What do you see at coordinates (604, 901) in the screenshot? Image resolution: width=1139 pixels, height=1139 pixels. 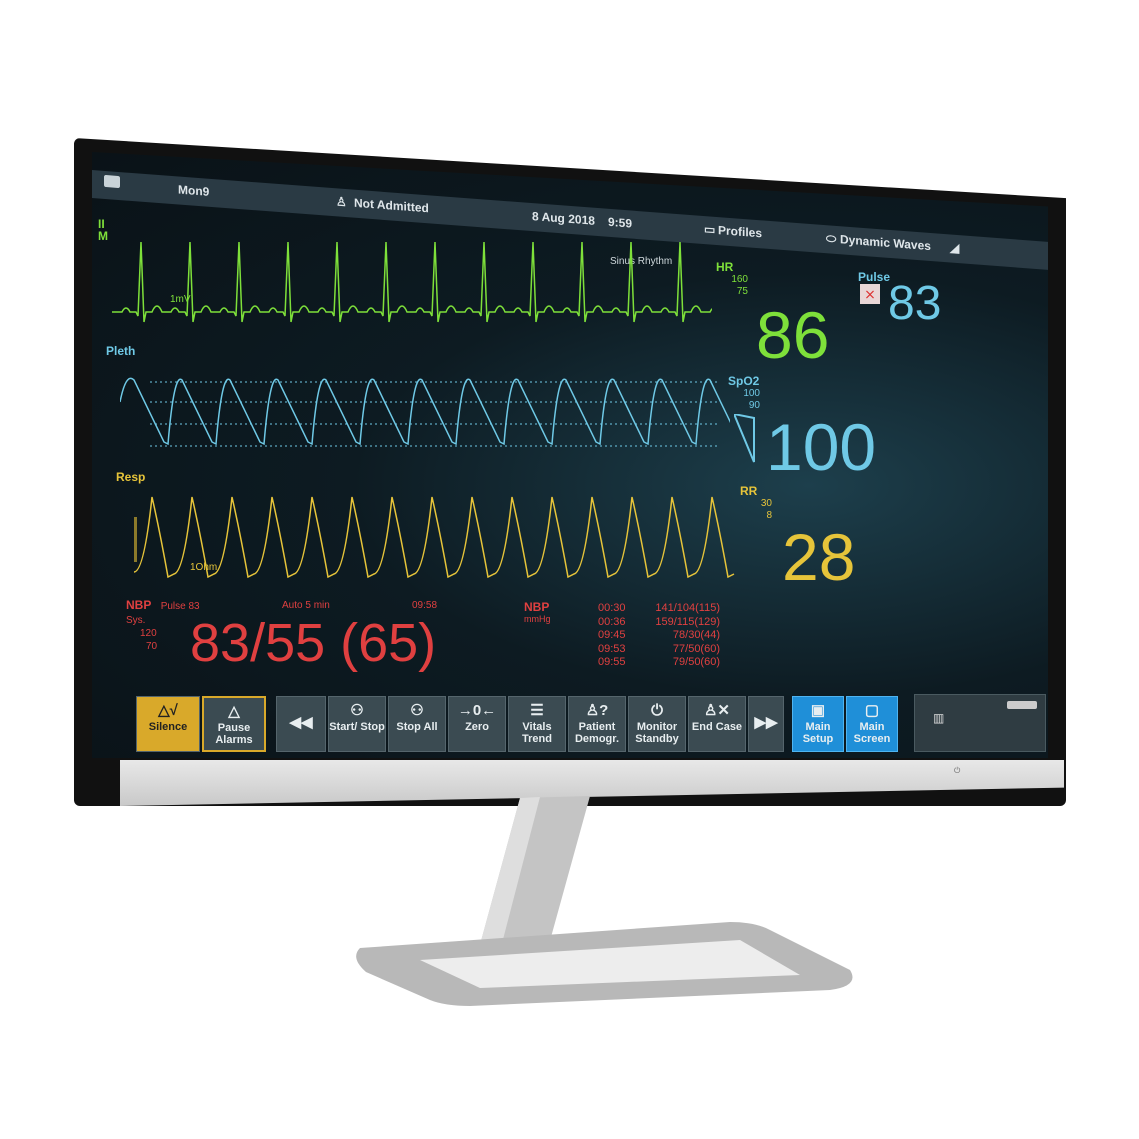 I see `monitor-stand` at bounding box center [604, 901].